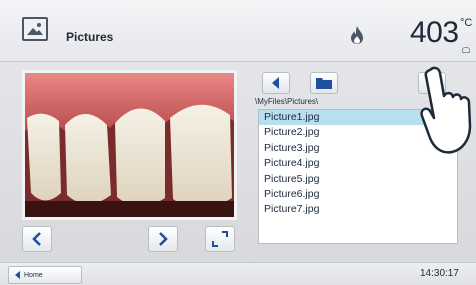 Image resolution: width=476 pixels, height=285 pixels. Describe the element at coordinates (45, 275) in the screenshot. I see `home-button: Home` at that location.